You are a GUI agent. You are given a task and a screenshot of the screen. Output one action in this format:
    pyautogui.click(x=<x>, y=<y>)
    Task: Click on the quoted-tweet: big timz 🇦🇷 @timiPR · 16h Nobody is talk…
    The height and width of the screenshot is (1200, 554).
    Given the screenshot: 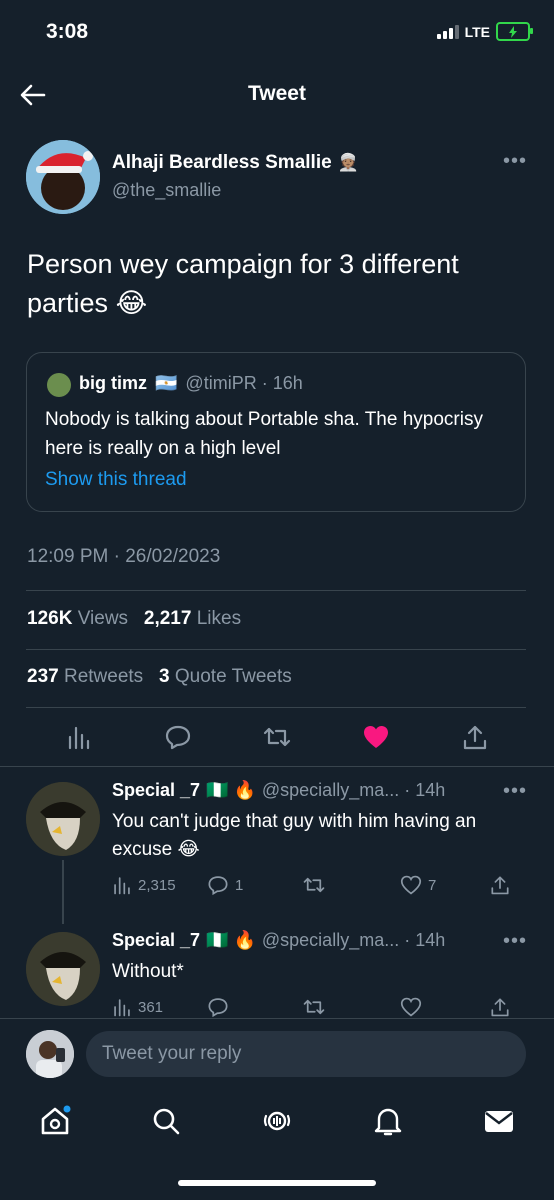 What is the action you would take?
    pyautogui.click(x=276, y=432)
    